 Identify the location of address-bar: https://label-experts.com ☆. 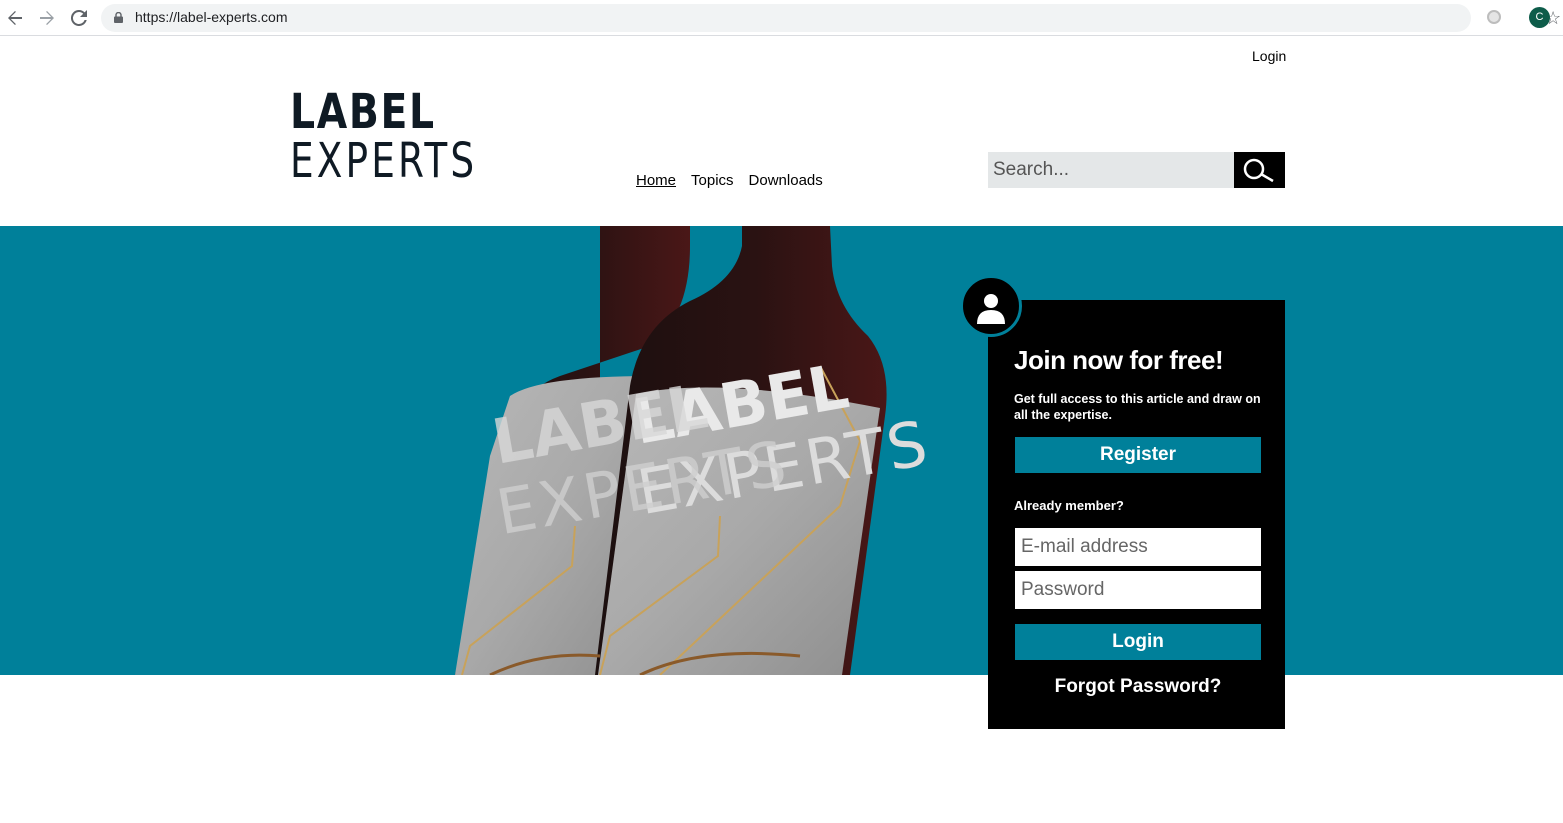
(831, 18).